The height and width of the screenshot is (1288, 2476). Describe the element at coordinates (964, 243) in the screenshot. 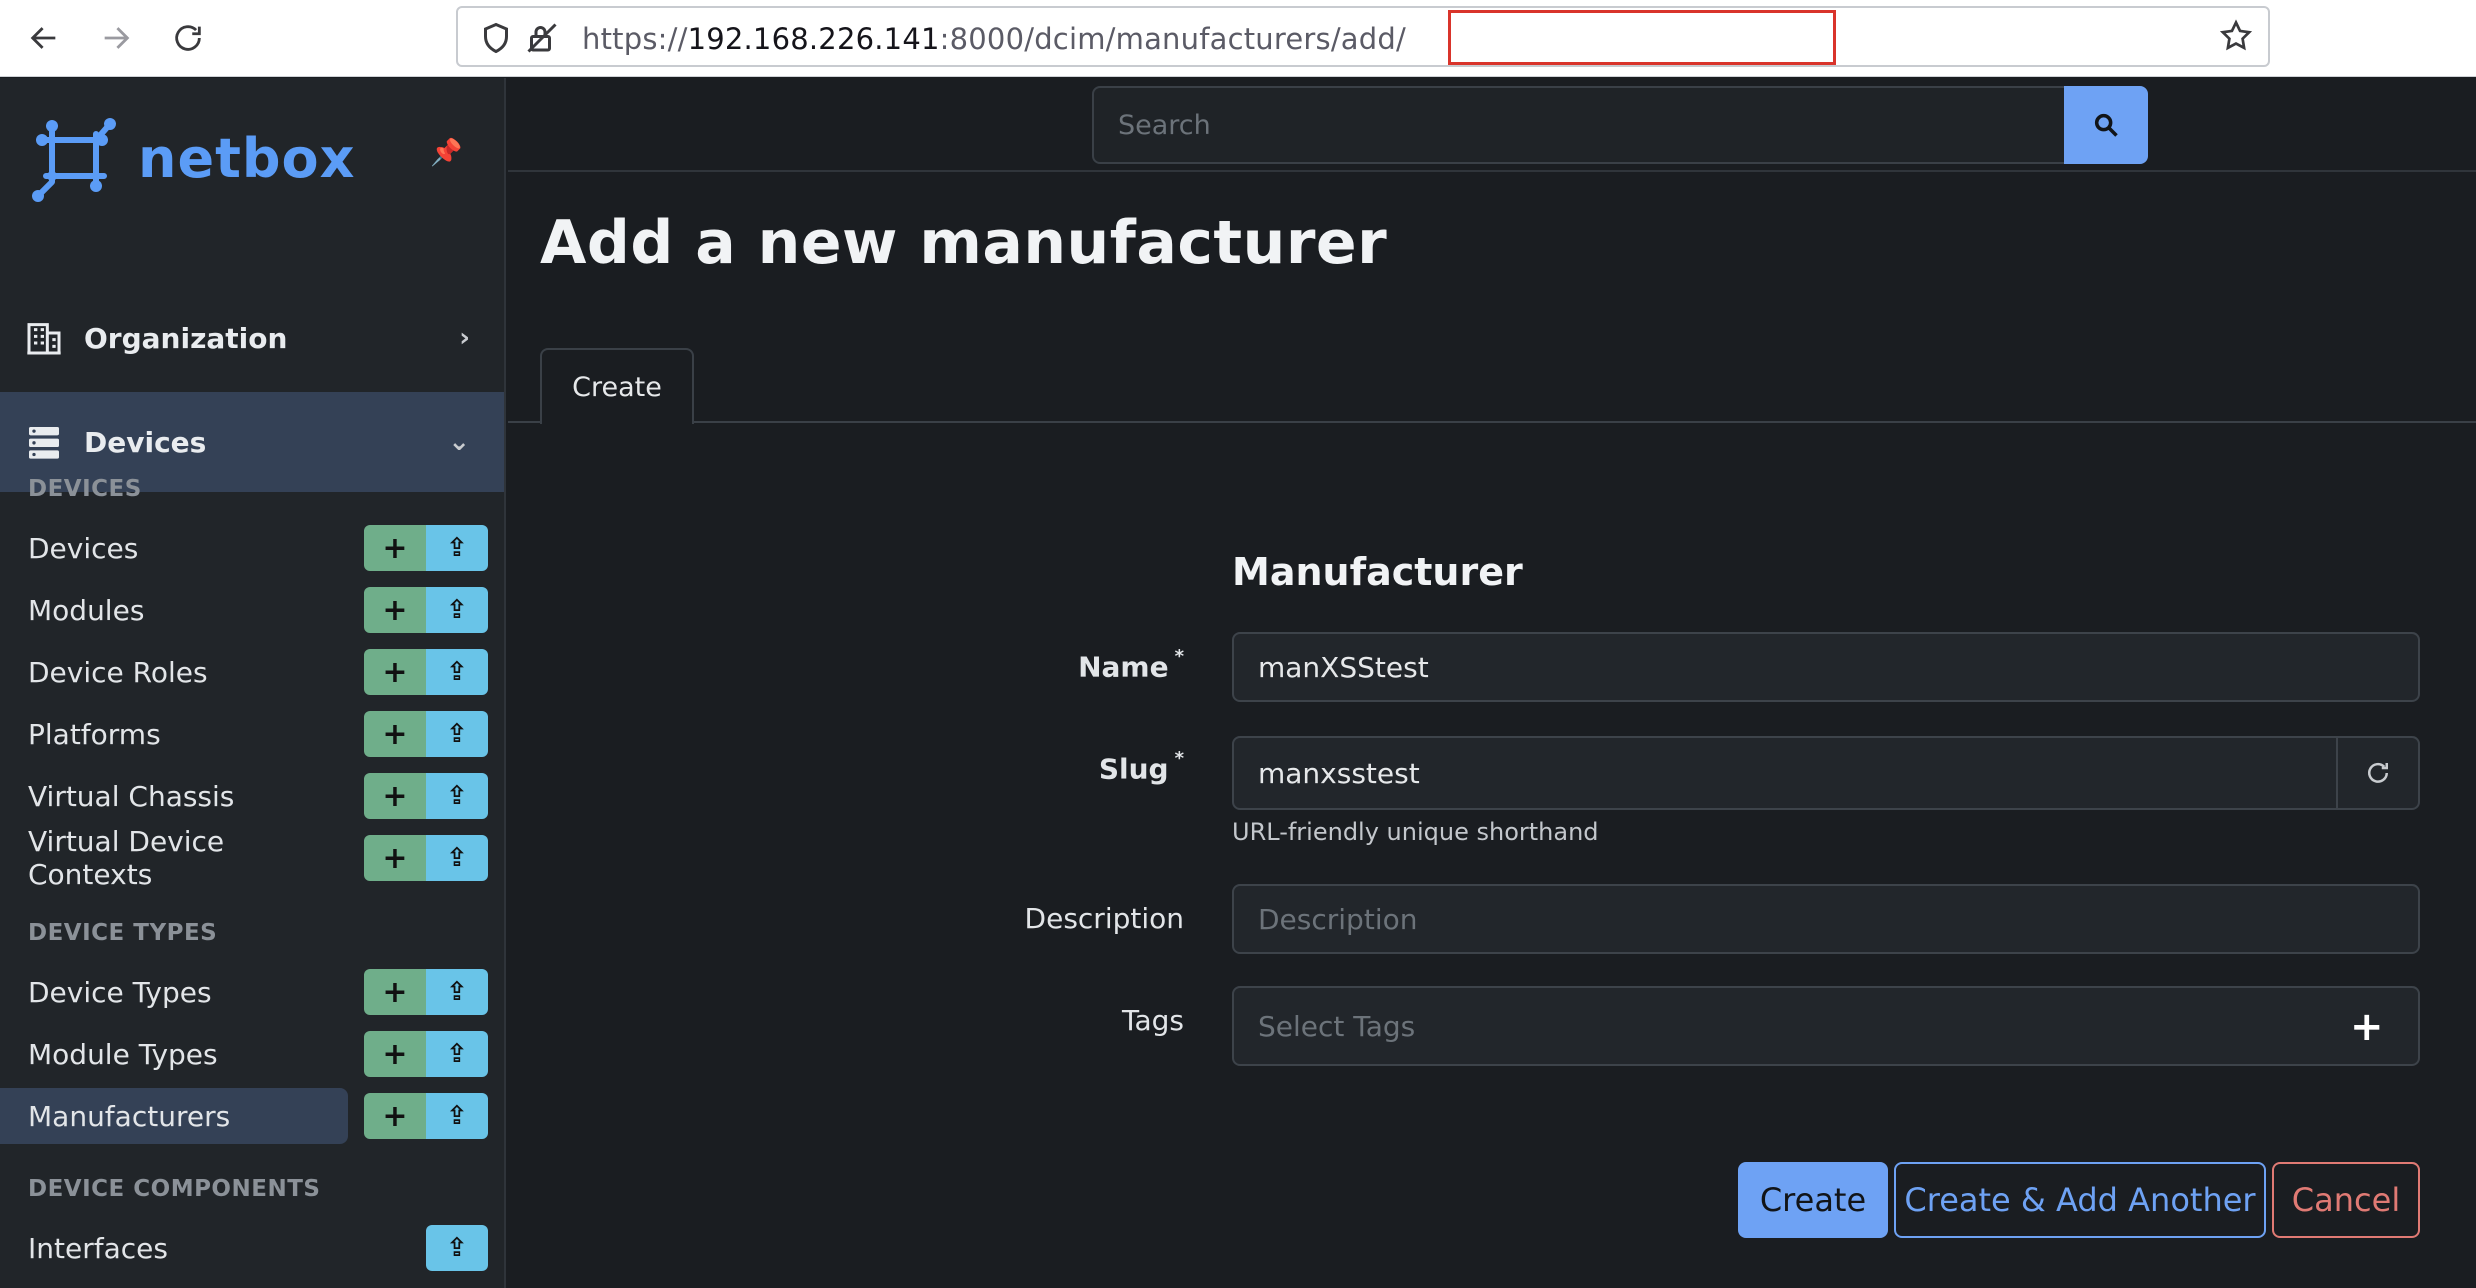

I see `page-title: Add a new manufacturer` at that location.